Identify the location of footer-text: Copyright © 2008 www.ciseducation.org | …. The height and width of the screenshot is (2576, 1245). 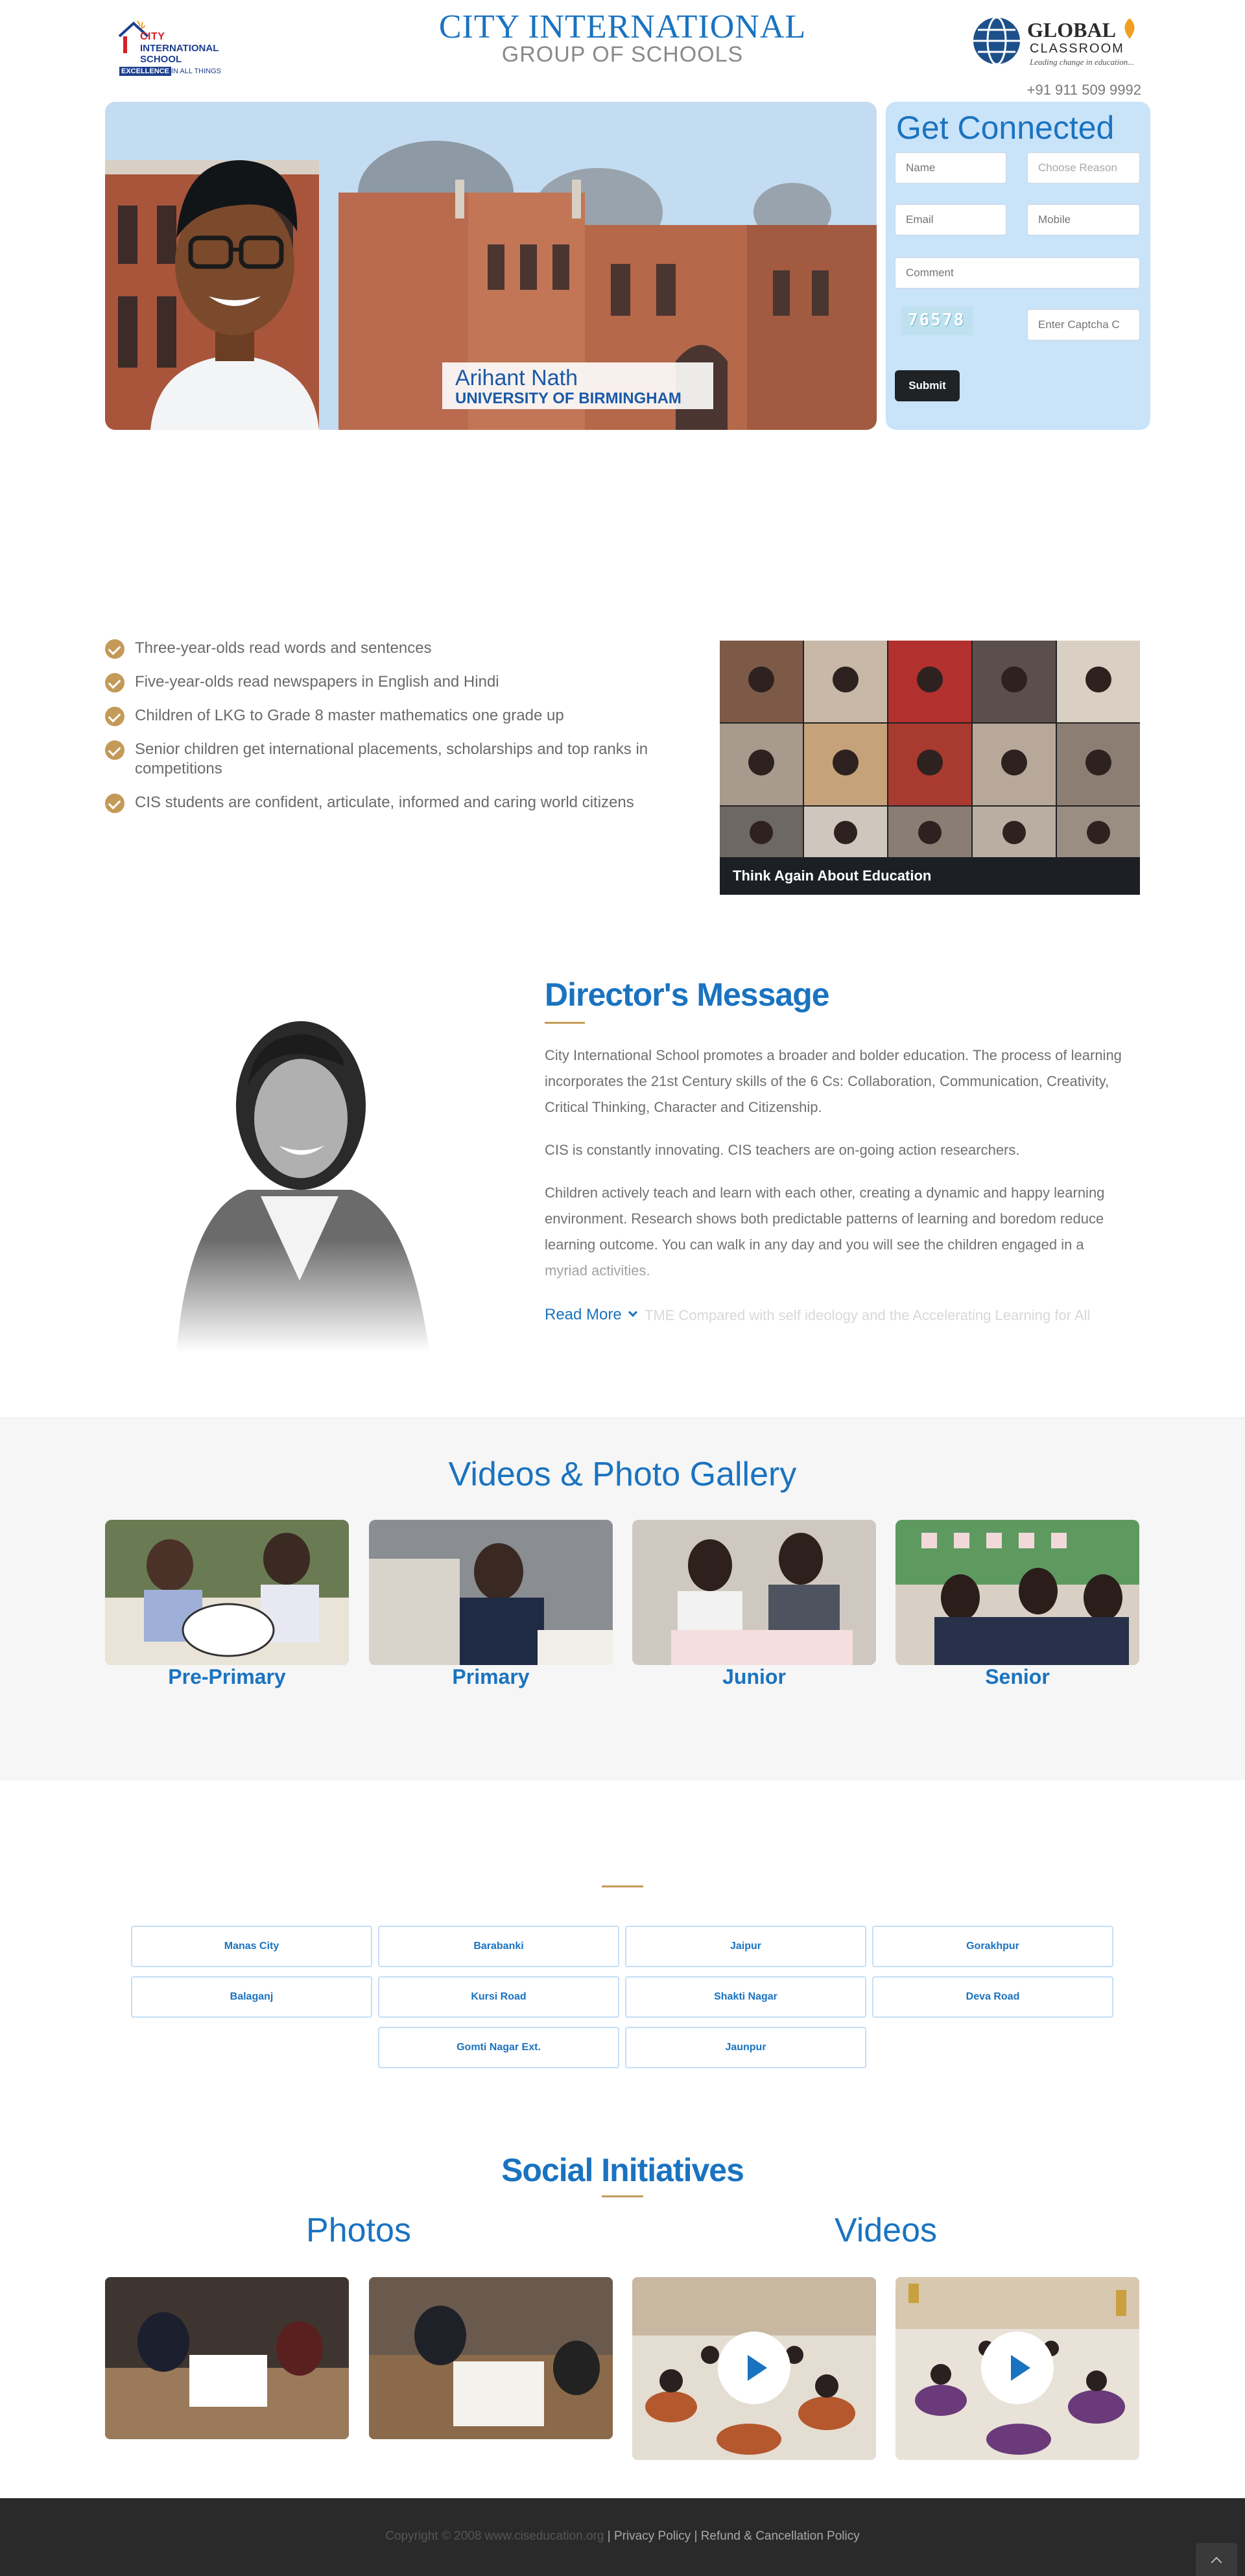
(622, 2536).